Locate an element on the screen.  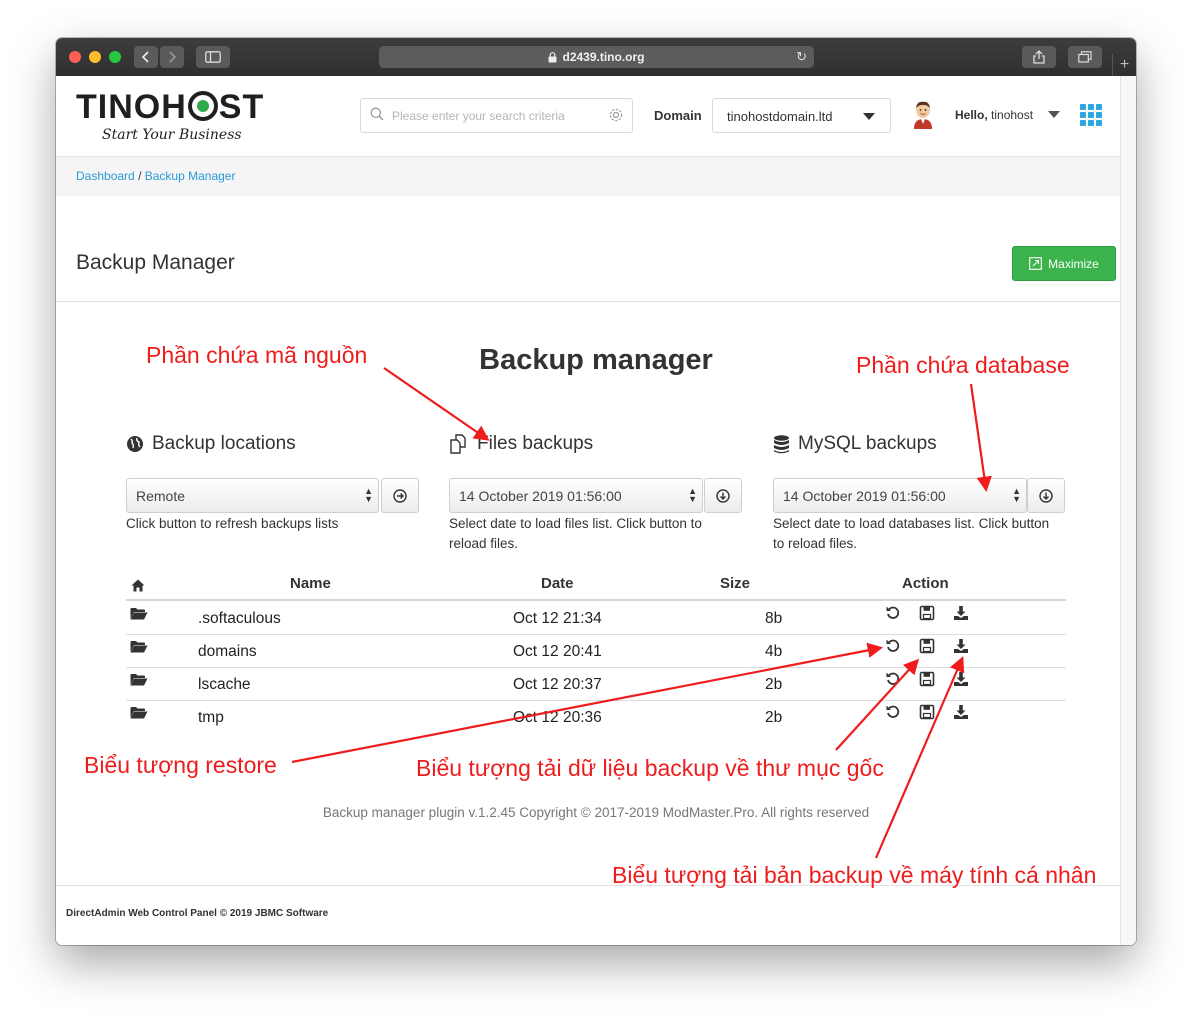
row-date: Oct 12 20:37 is located at coordinates (557, 684).